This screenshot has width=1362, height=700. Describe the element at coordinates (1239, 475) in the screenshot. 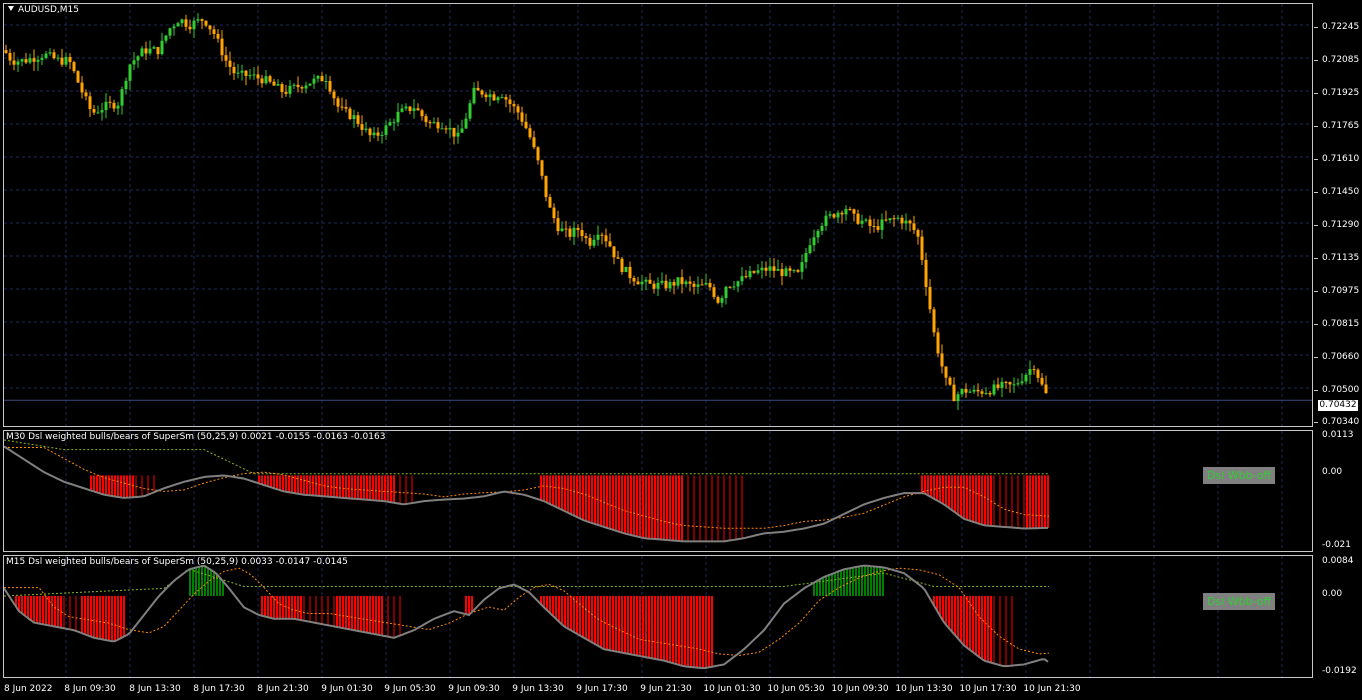

I see `indicator-m30-badge: Dsl Wbb-off` at that location.